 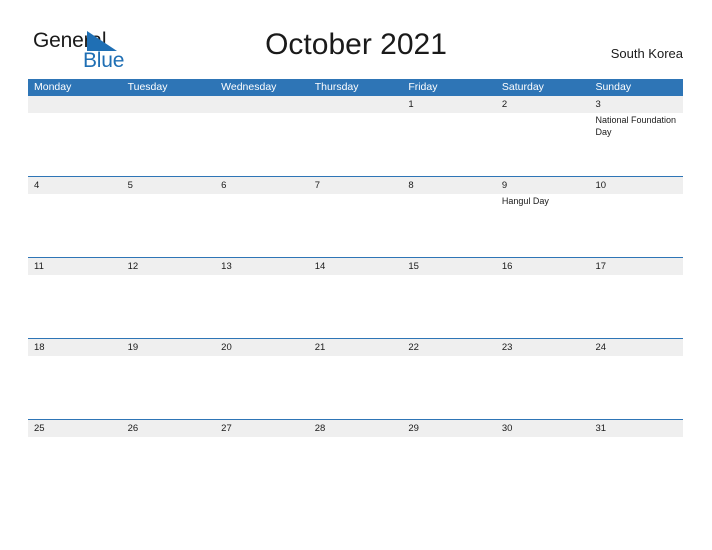 I want to click on calendar-day-cell: 5, so click(x=168, y=217).